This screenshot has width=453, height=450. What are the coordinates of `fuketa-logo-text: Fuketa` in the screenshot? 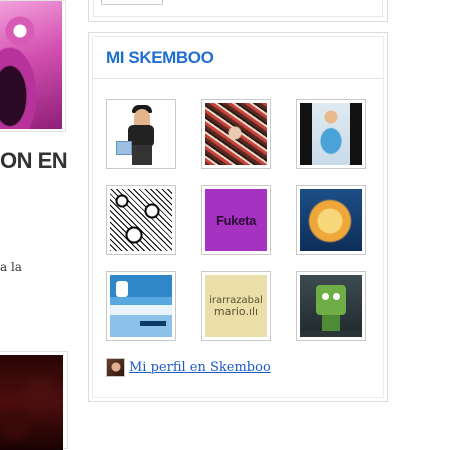 It's located at (236, 220).